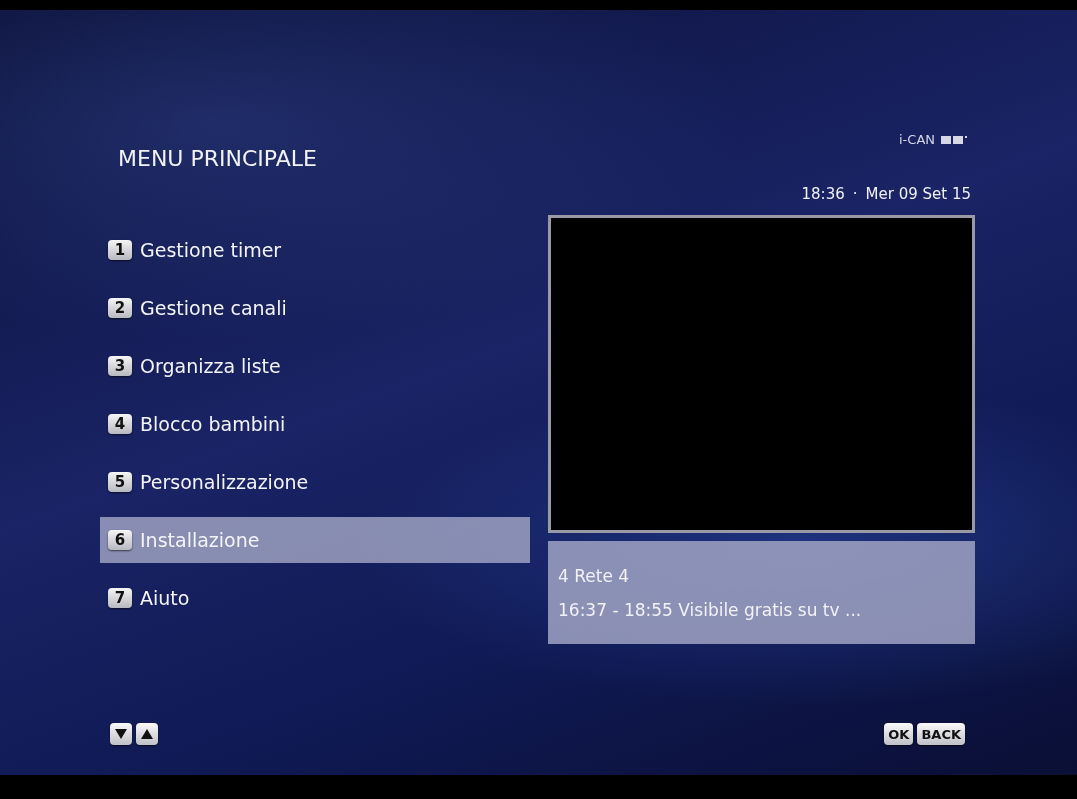 The image size is (1077, 799). I want to click on menu-item: 4 Blocco bambini, so click(315, 424).